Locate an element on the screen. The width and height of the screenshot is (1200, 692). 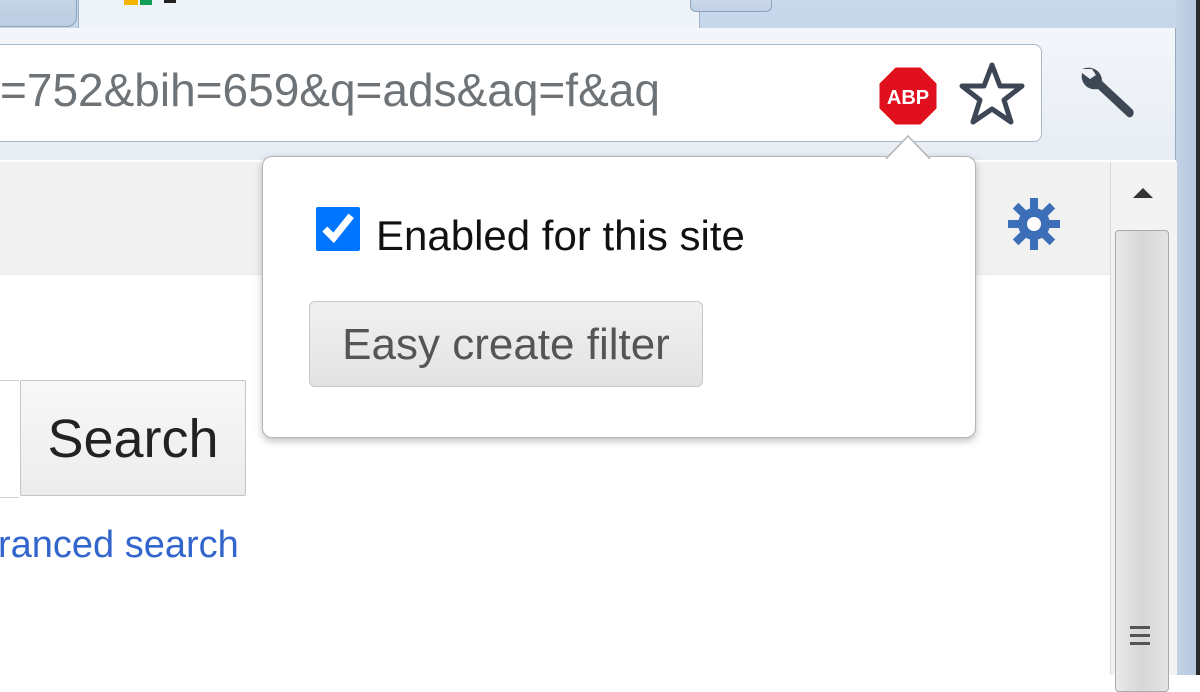
wrench-icon is located at coordinates (1107, 93).